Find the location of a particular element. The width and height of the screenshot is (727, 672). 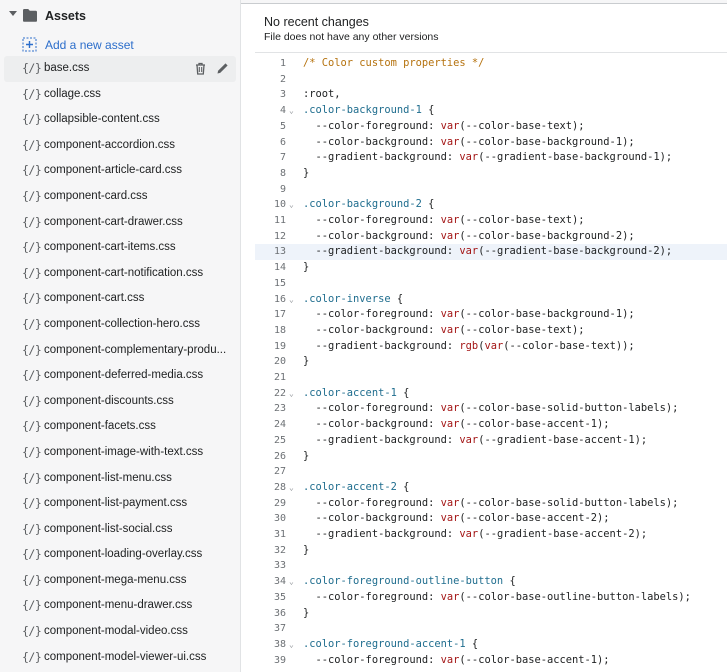

file-list-item: {/} component-article-card.css is located at coordinates (120, 171).